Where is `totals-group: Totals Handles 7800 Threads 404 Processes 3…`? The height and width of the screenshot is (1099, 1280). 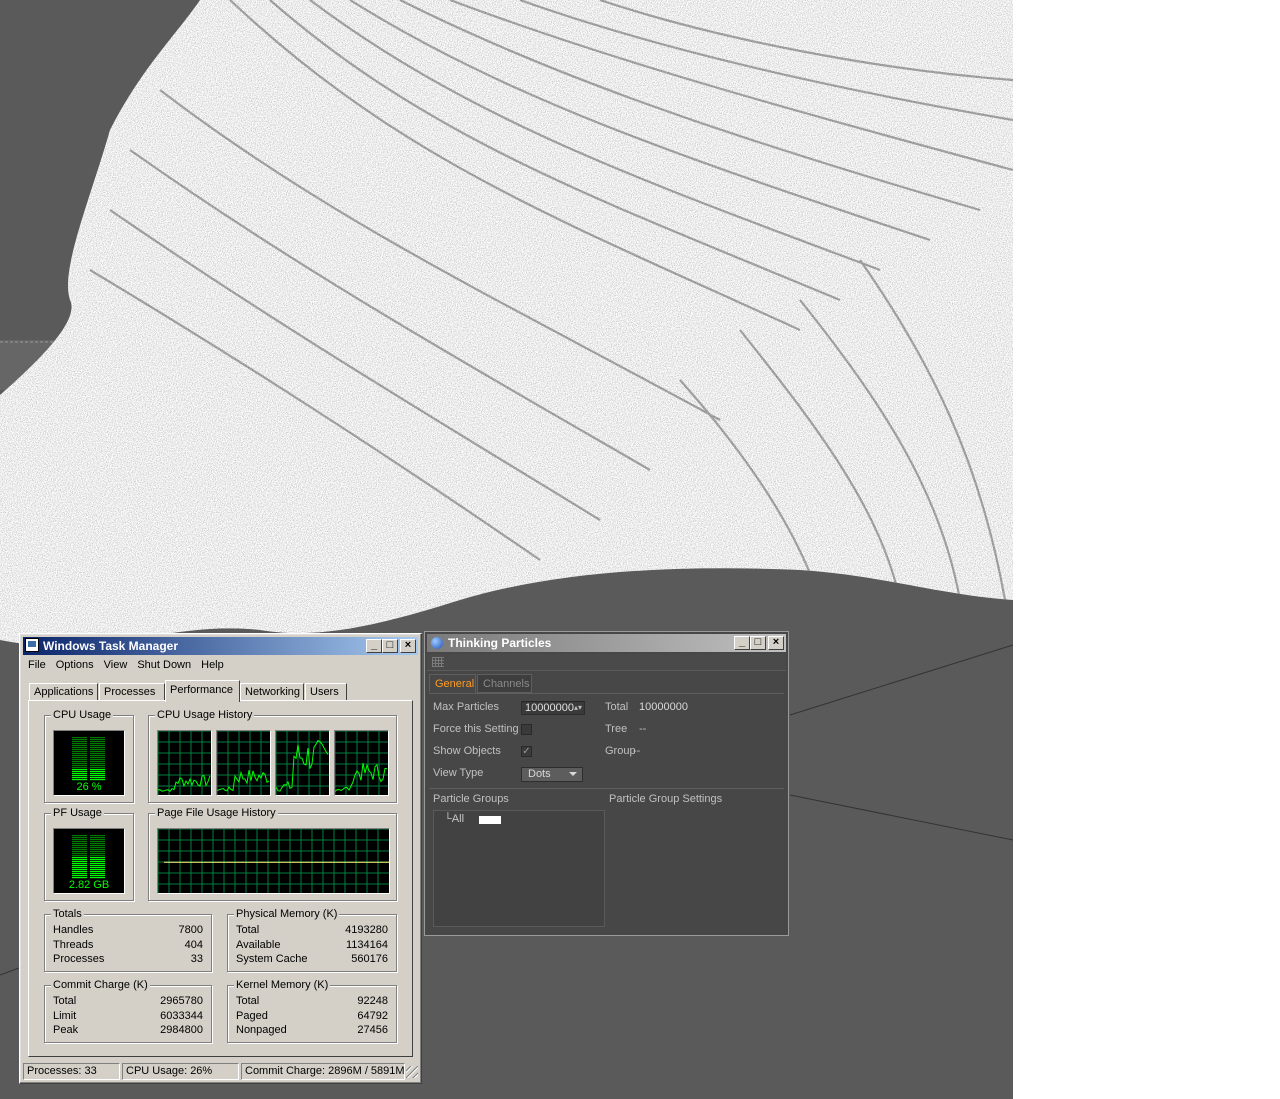 totals-group: Totals Handles 7800 Threads 404 Processes 3… is located at coordinates (128, 939).